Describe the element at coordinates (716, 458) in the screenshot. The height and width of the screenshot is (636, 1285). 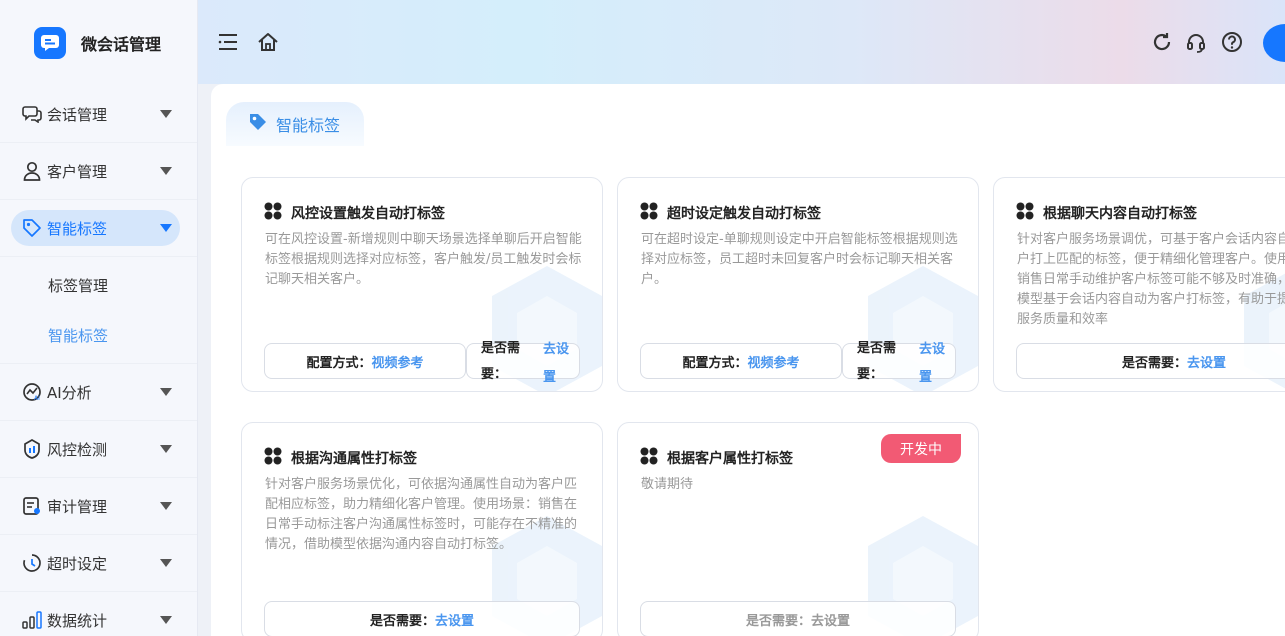
I see `card-title: 根据客户属性打标签` at that location.